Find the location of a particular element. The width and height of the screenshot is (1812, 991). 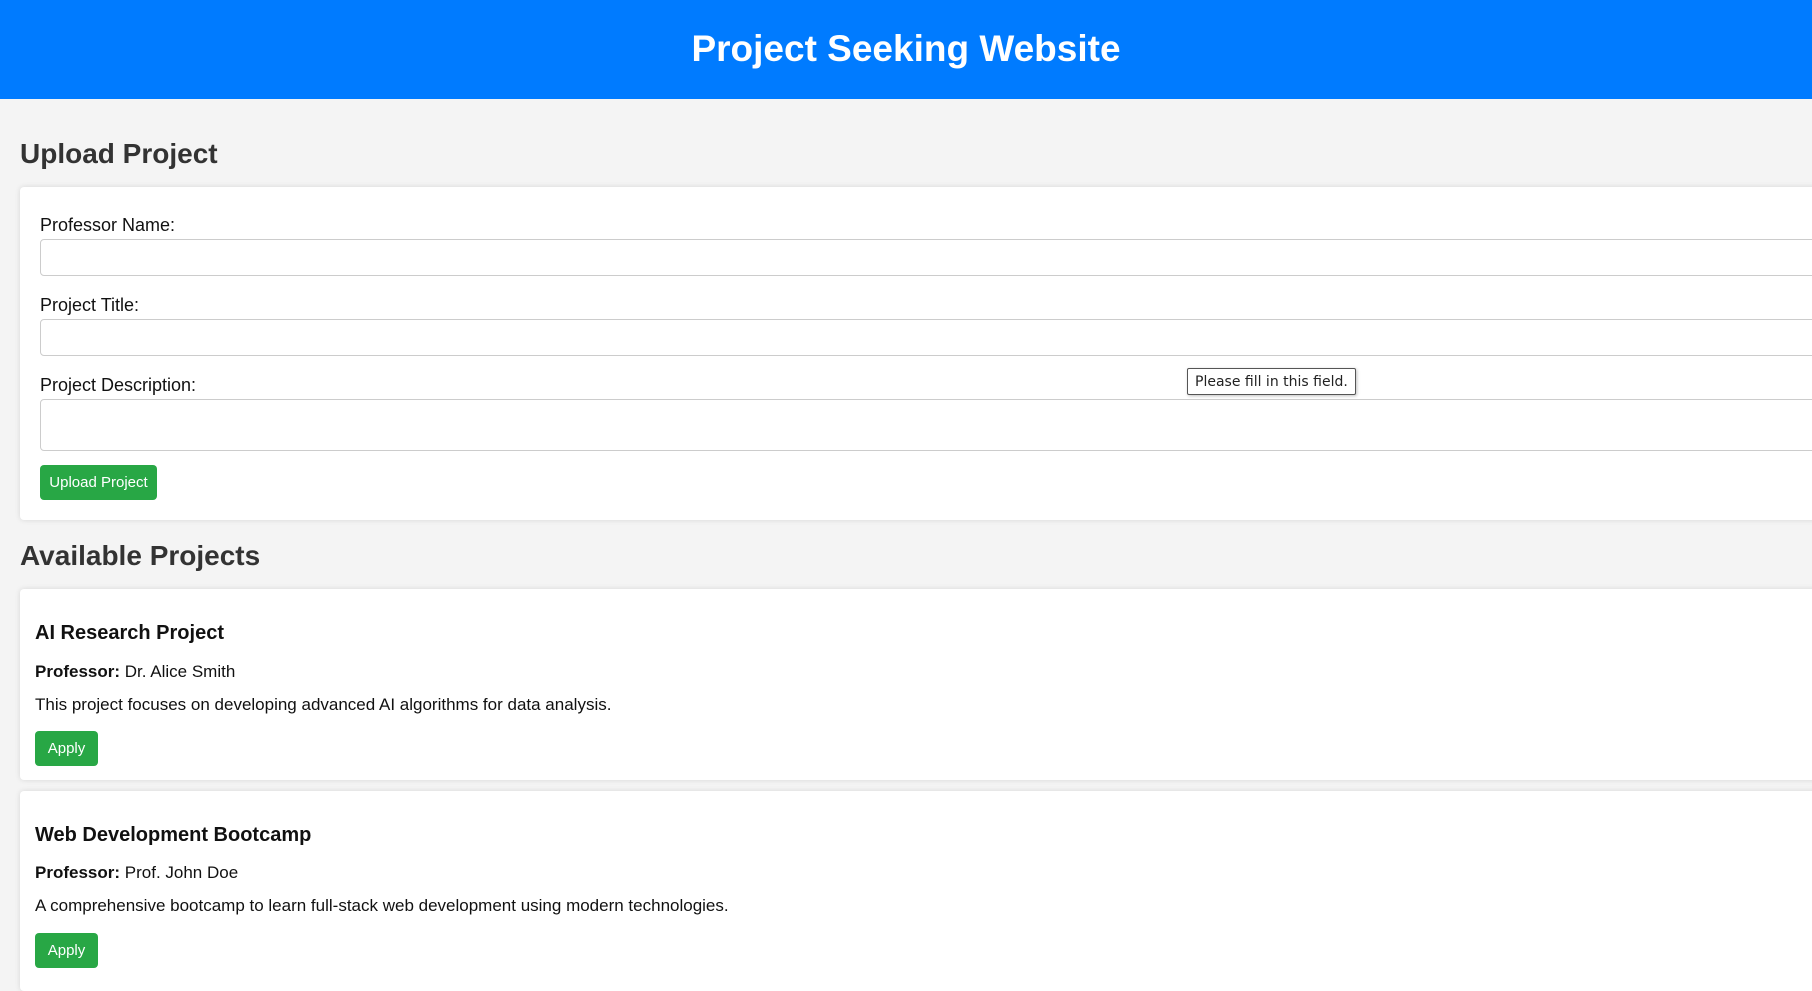

validation-tooltip: Please fill in this field. is located at coordinates (1271, 381).